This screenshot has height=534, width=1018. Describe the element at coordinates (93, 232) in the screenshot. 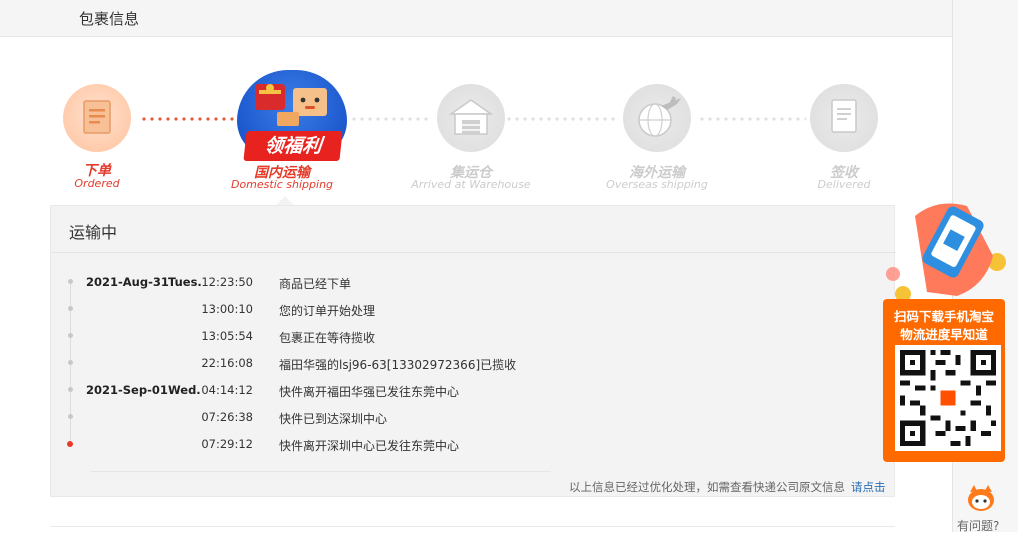

I see `tracking-status-title: 运输中` at that location.